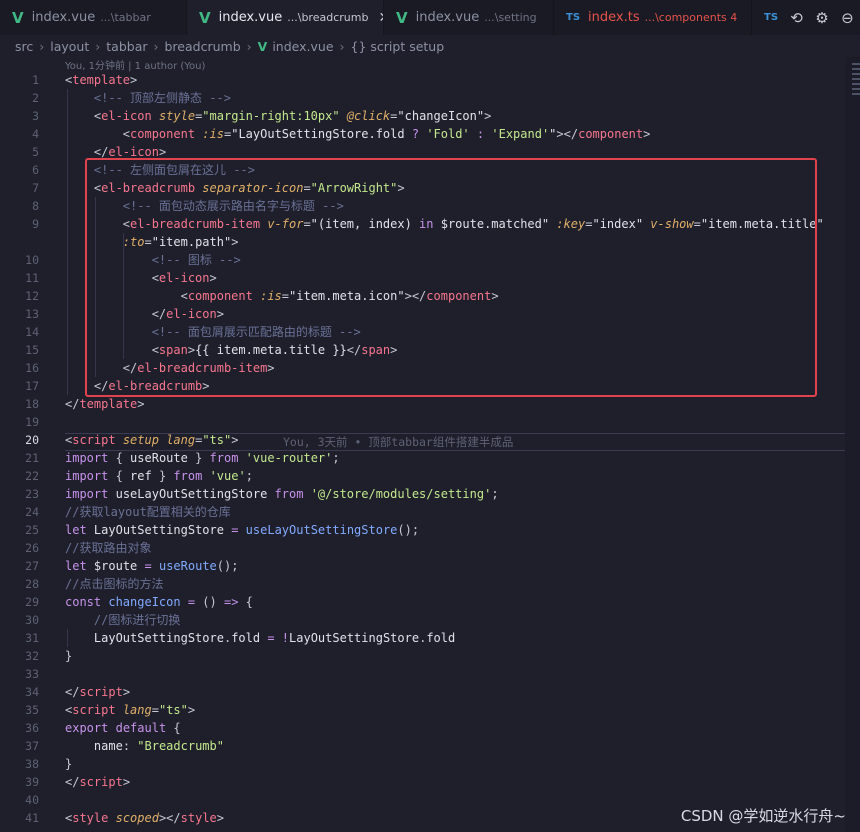 The height and width of the screenshot is (832, 860). Describe the element at coordinates (130, 710) in the screenshot. I see `code-text: <script lang="ts">` at that location.